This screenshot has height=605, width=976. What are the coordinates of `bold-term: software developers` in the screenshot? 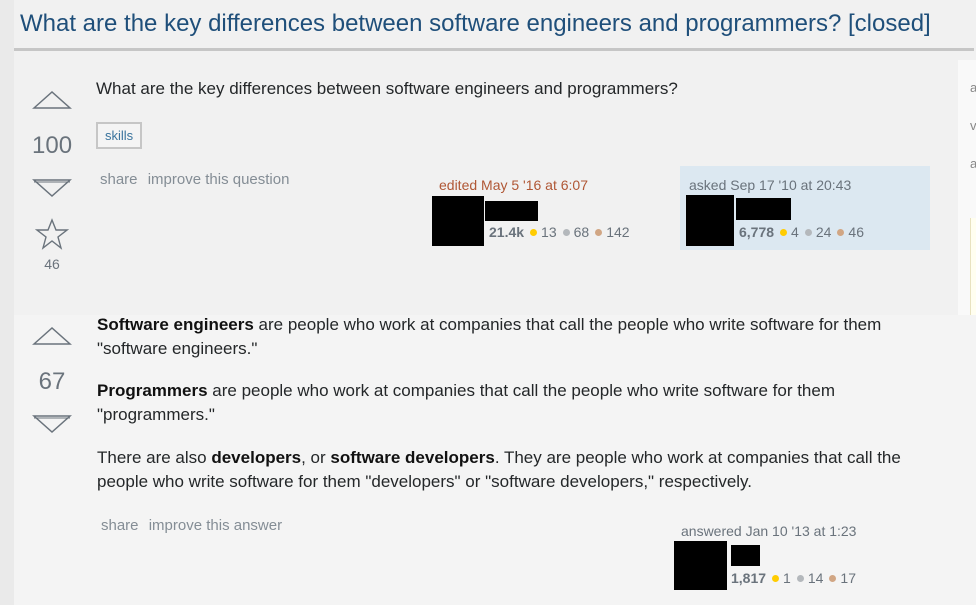 It's located at (412, 457).